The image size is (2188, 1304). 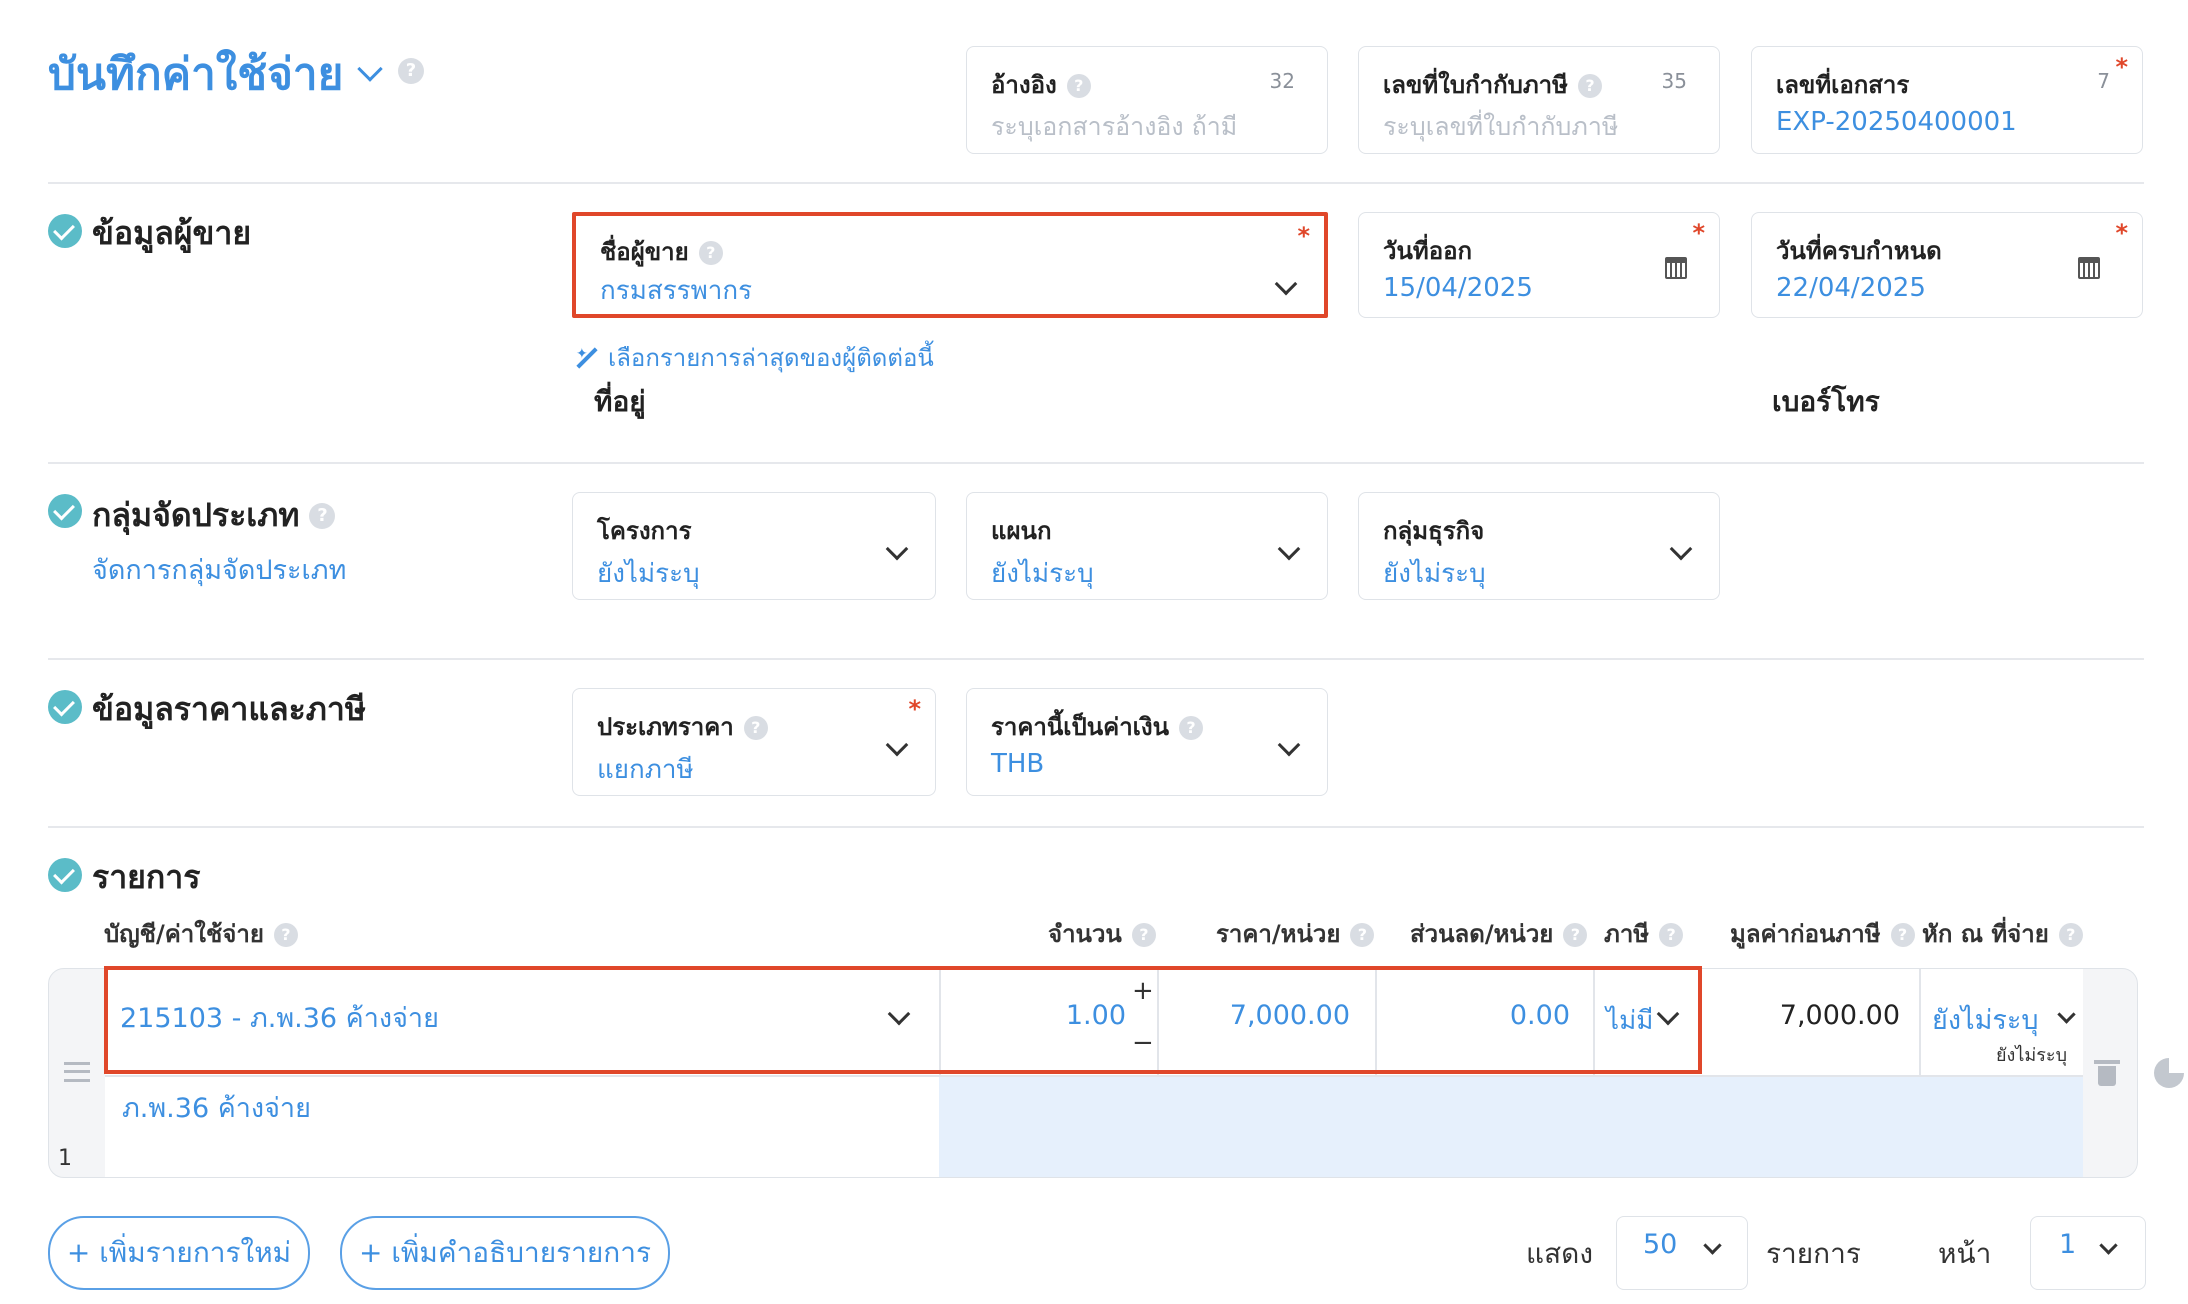 What do you see at coordinates (172, 233) in the screenshot?
I see `vendor-section-title: ข้อมูลผู้ขาย` at bounding box center [172, 233].